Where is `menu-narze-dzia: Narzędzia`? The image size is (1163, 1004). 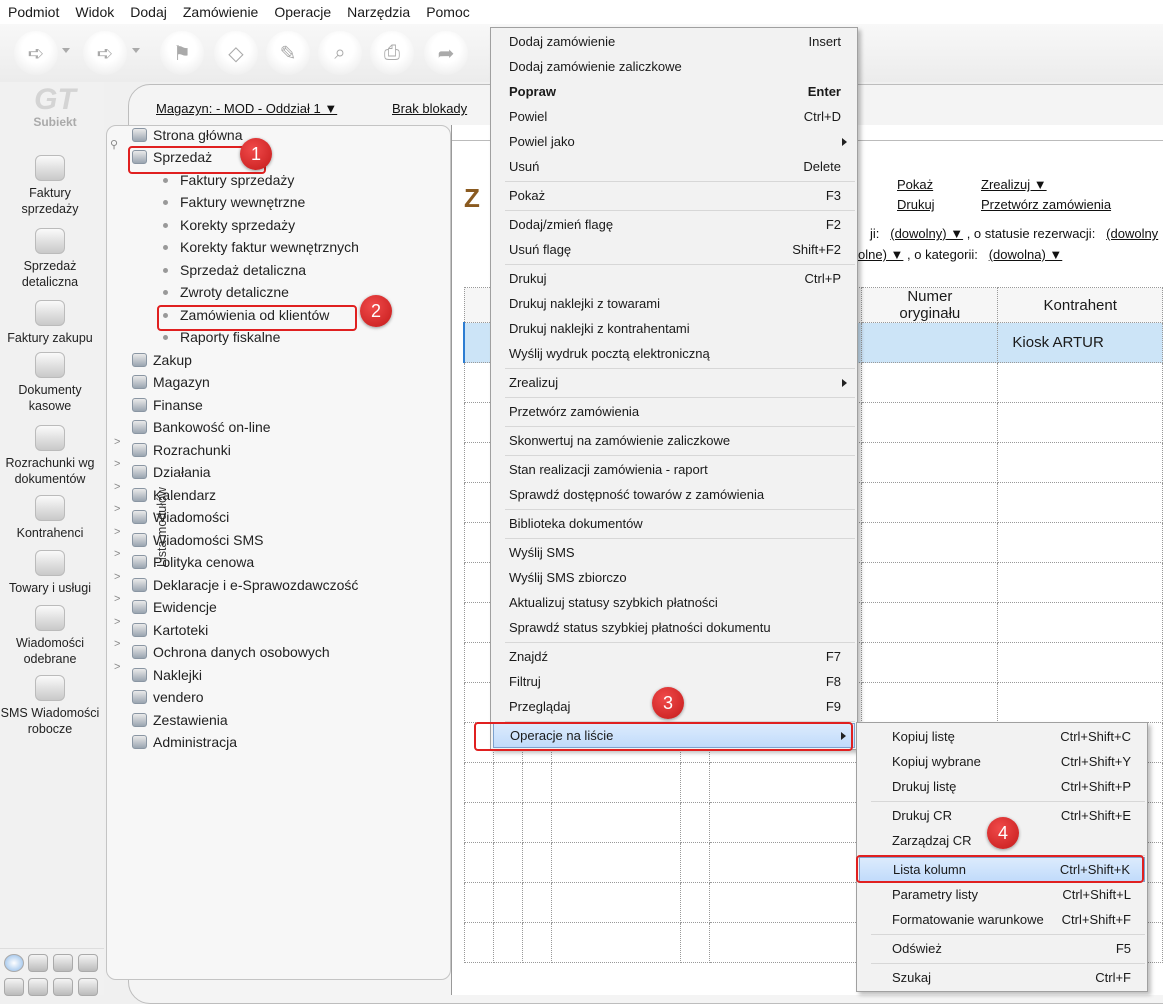 menu-narze-dzia: Narzędzia is located at coordinates (378, 12).